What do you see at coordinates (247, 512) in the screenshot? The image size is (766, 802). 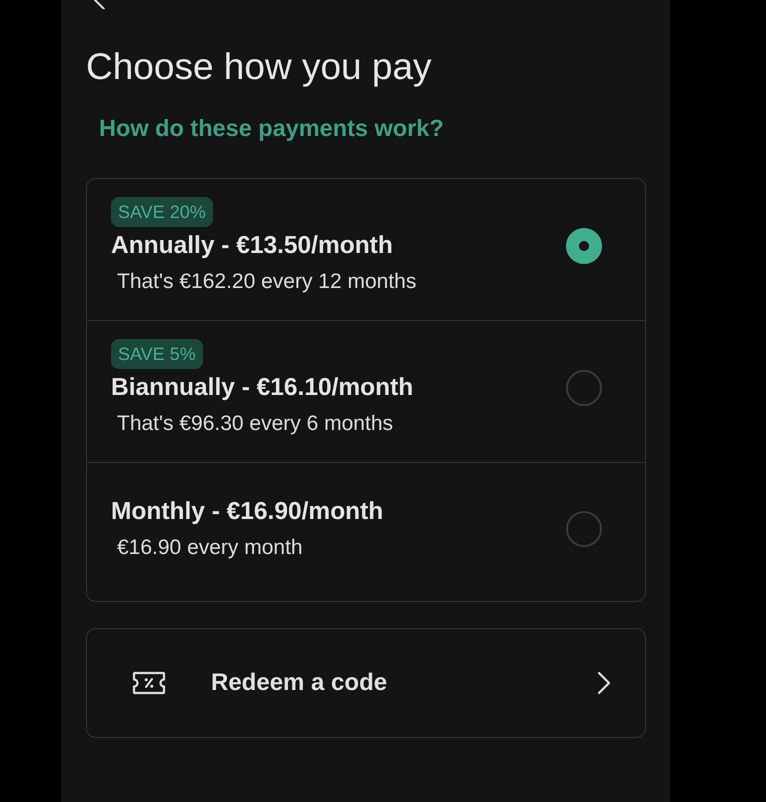 I see `plan-title: Monthly - €16.90/month` at bounding box center [247, 512].